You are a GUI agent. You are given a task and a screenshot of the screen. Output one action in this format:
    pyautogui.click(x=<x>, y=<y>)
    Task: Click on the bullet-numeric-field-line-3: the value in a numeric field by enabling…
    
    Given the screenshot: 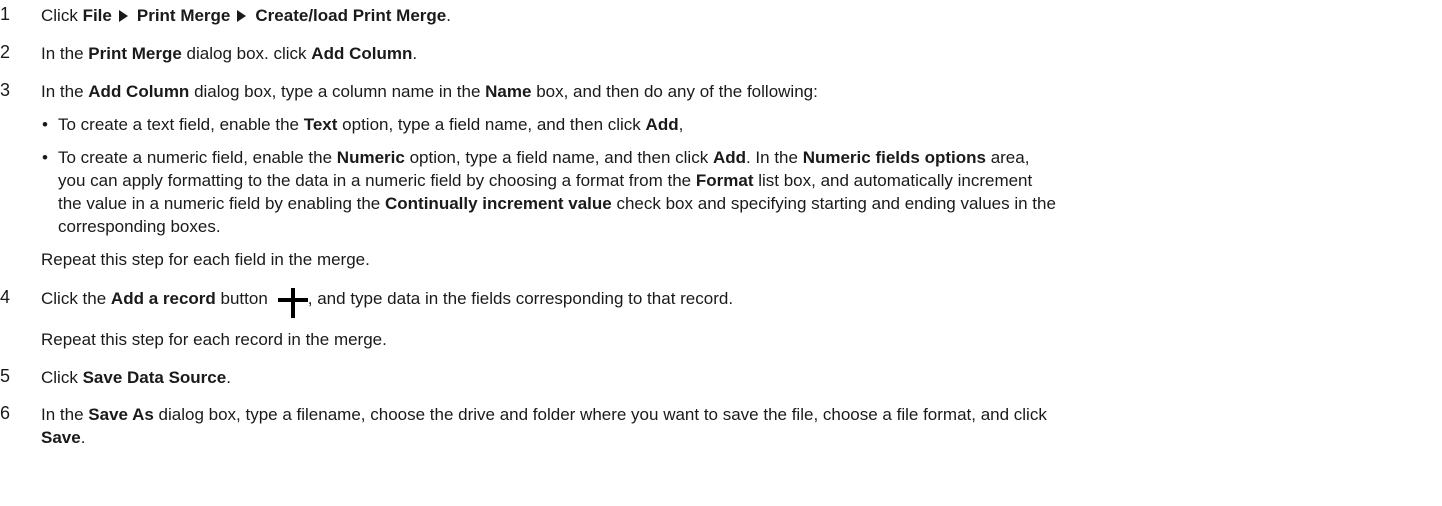 What is the action you would take?
    pyautogui.click(x=557, y=203)
    